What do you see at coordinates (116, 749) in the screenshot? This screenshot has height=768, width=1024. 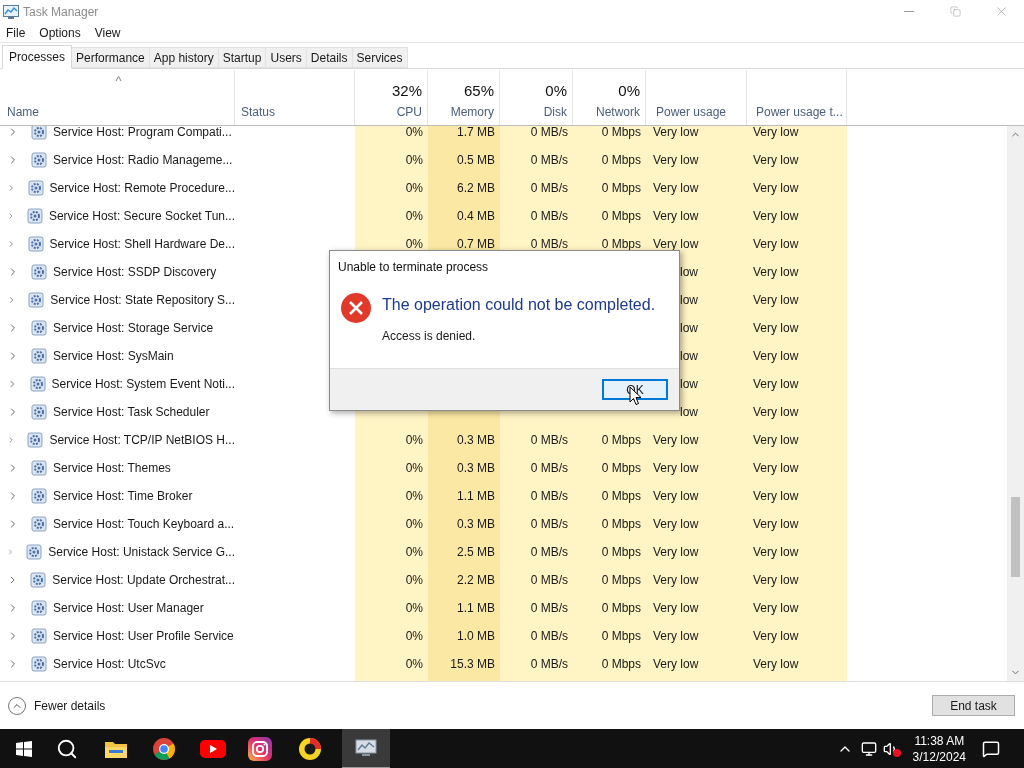 I see `folder-icon` at bounding box center [116, 749].